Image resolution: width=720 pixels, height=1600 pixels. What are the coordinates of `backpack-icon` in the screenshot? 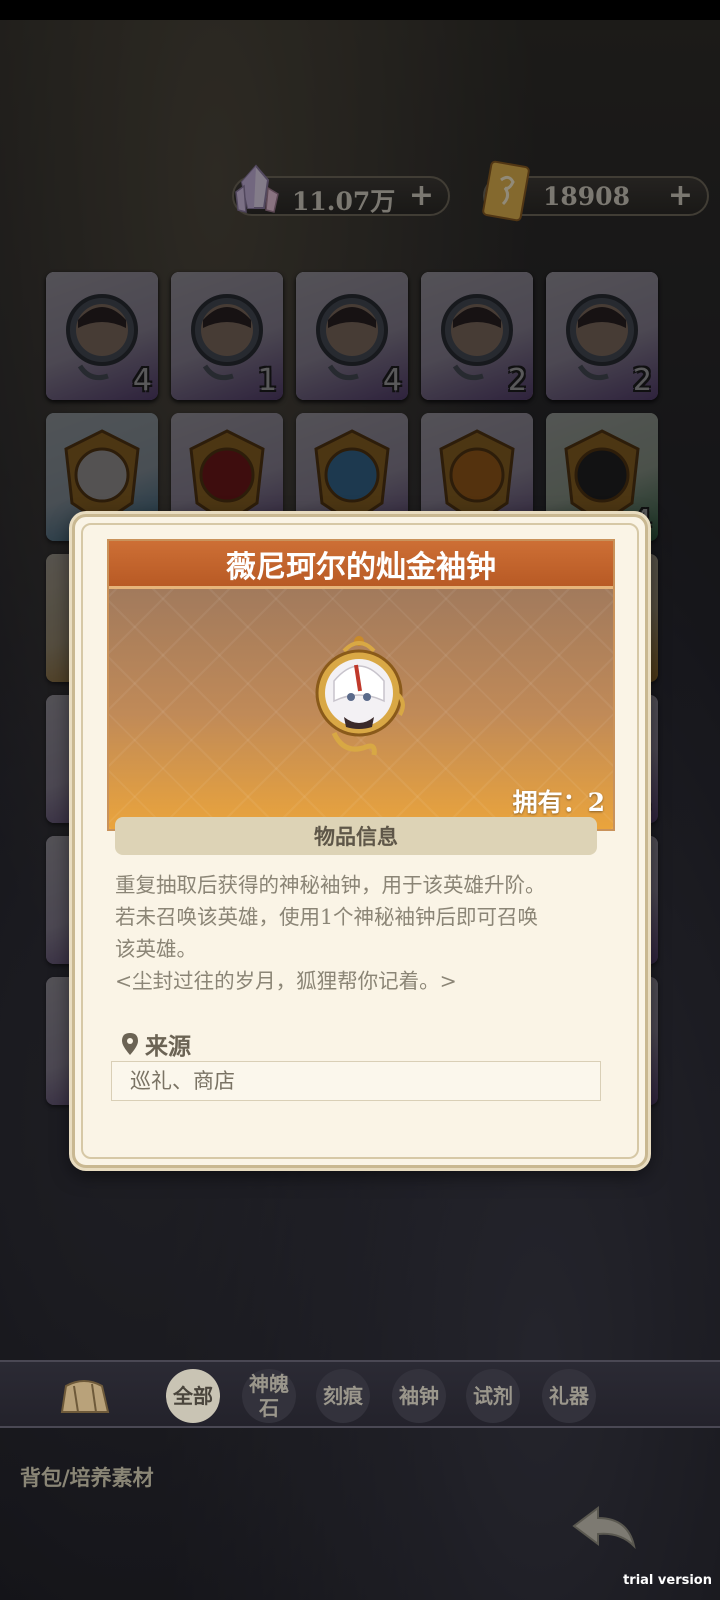 It's located at (84, 1396).